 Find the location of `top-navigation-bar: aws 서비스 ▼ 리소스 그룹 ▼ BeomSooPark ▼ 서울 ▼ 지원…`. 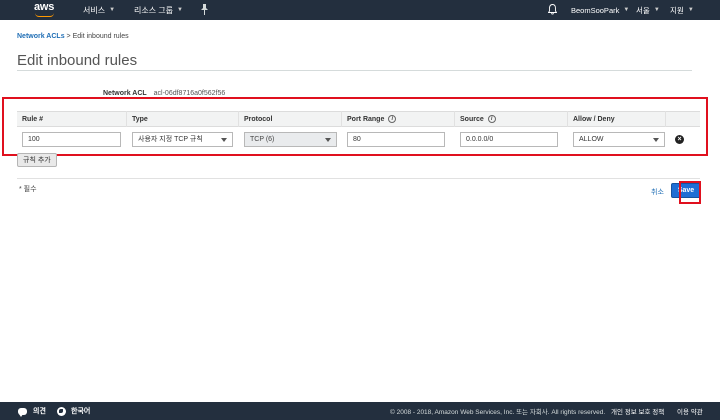

top-navigation-bar: aws 서비스 ▼ 리소스 그룹 ▼ BeomSooPark ▼ 서울 ▼ 지원… is located at coordinates (360, 10).